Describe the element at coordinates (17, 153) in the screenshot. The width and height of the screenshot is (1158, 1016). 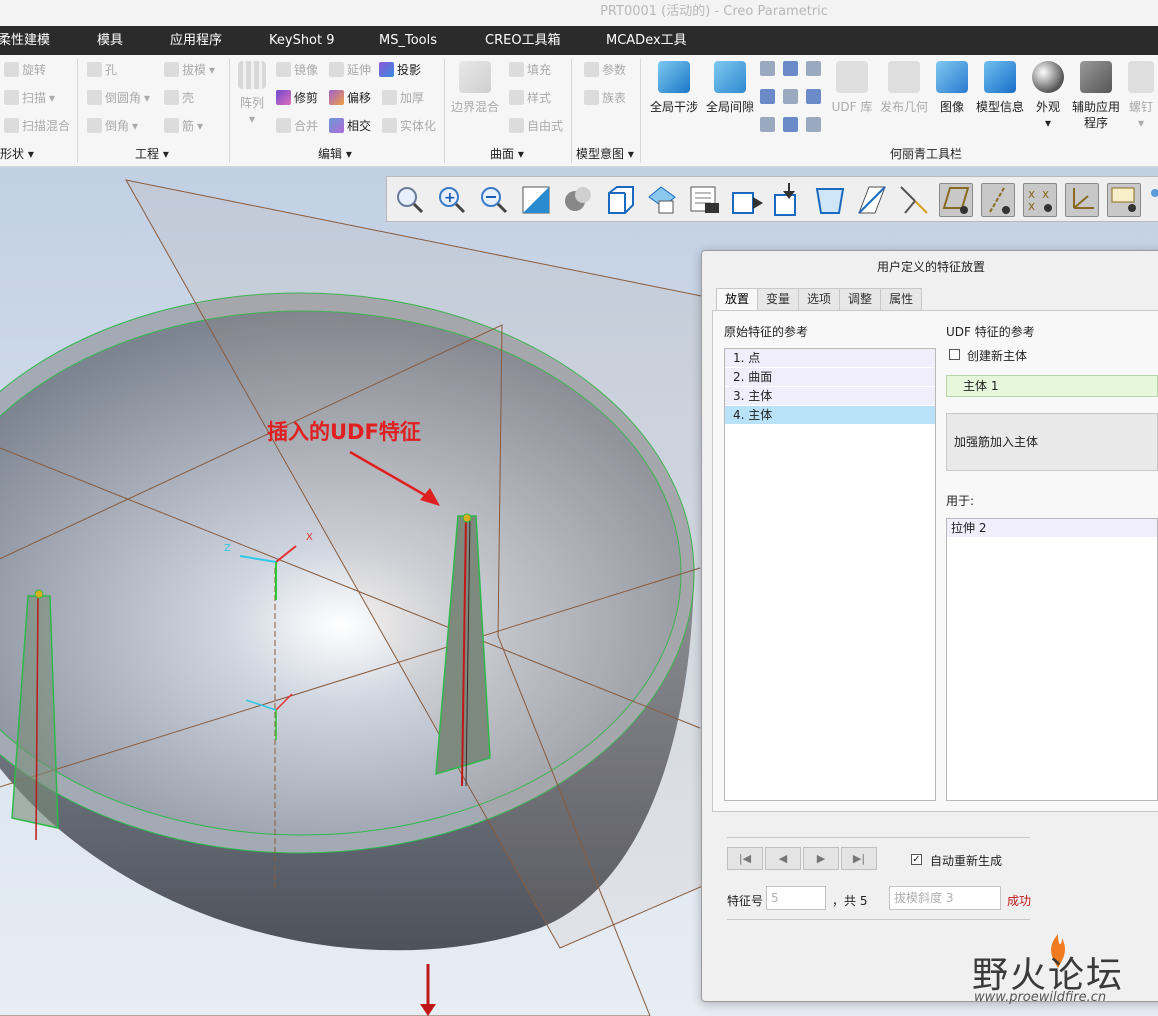
I see `shape-group-label: 形状 ▾` at that location.